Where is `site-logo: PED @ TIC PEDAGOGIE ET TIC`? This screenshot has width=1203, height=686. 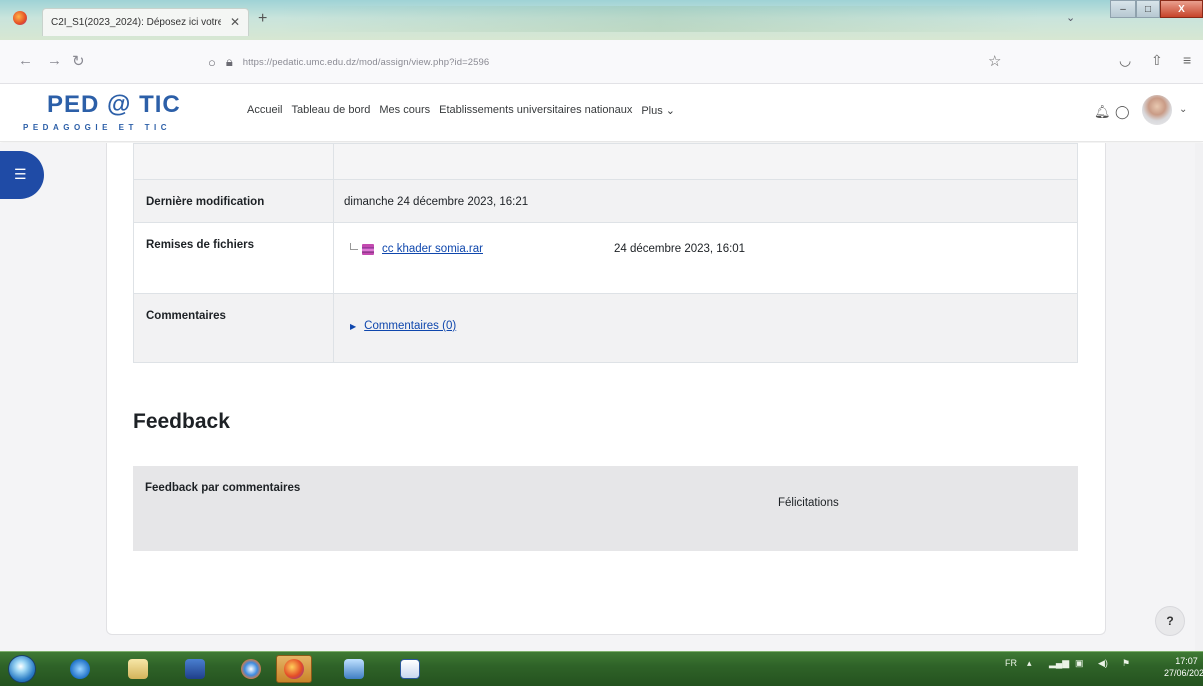
site-logo: PED @ TIC PEDAGOGIE ET TIC is located at coordinates (118, 113).